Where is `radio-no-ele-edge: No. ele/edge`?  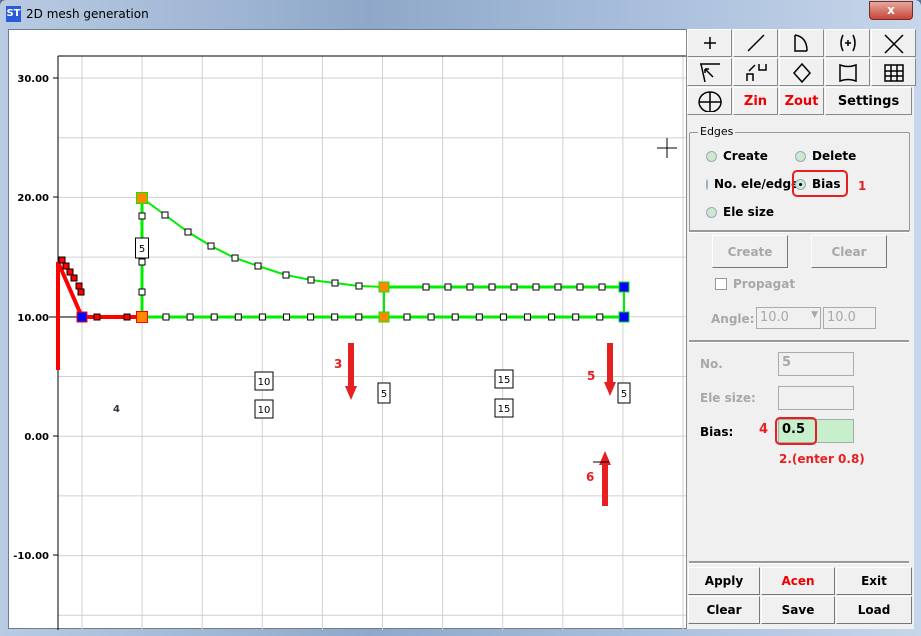
radio-no-ele-edge: No. ele/edge is located at coordinates (751, 184).